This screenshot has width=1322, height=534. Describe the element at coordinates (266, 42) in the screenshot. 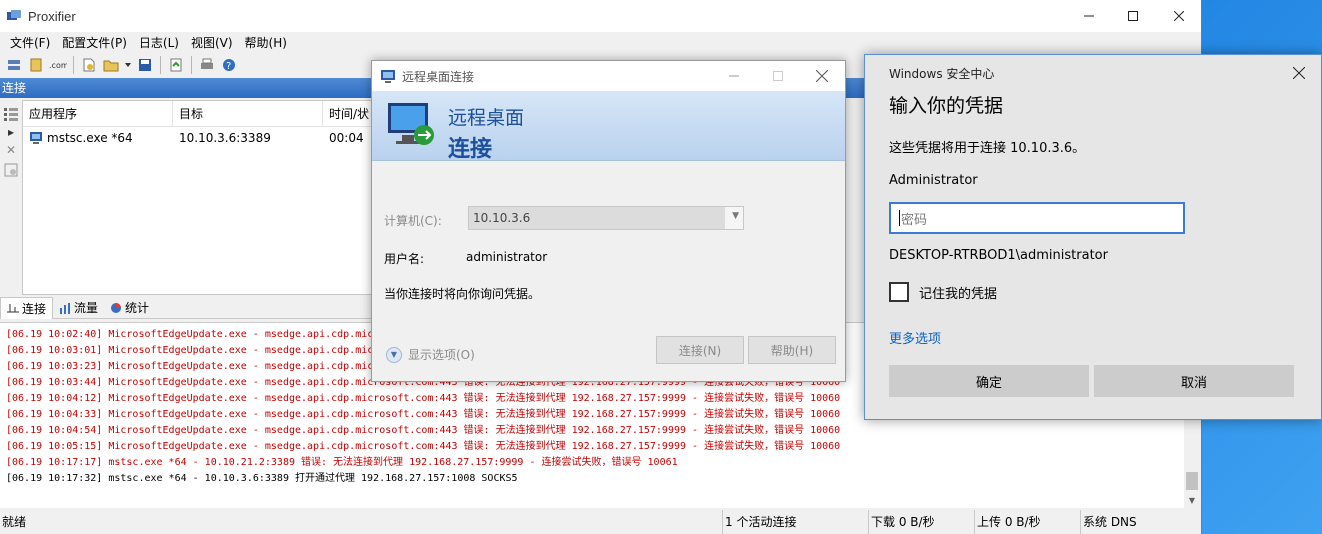

I see `menu-help: 帮助(H)` at that location.